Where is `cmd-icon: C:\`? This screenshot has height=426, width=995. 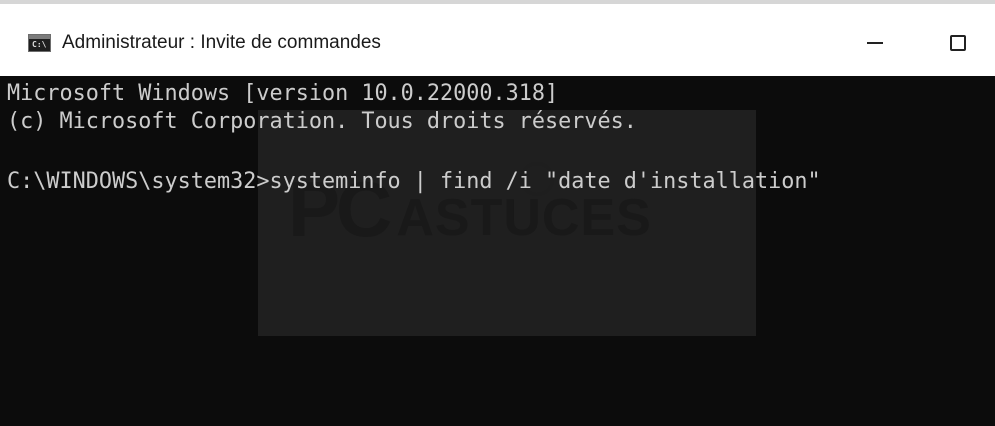 cmd-icon: C:\ is located at coordinates (39, 43).